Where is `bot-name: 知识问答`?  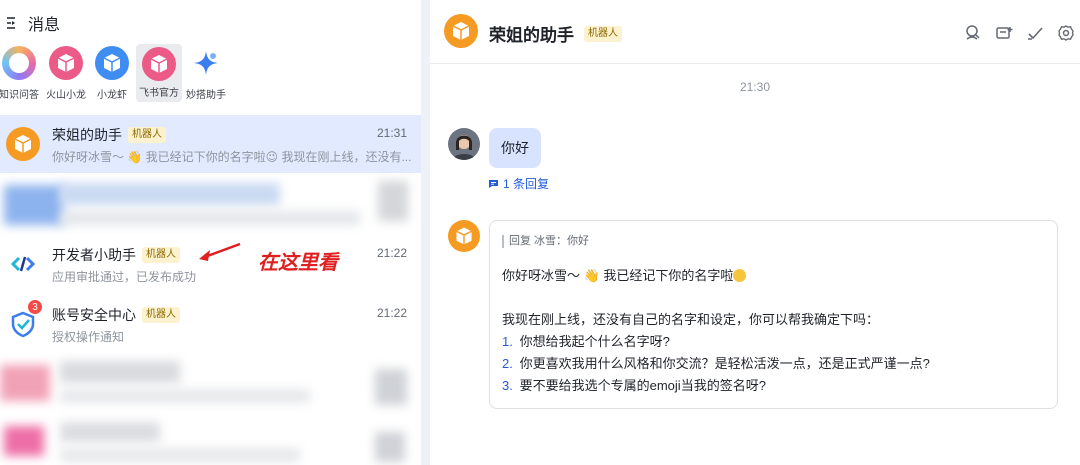
bot-name: 知识问答 is located at coordinates (19, 95).